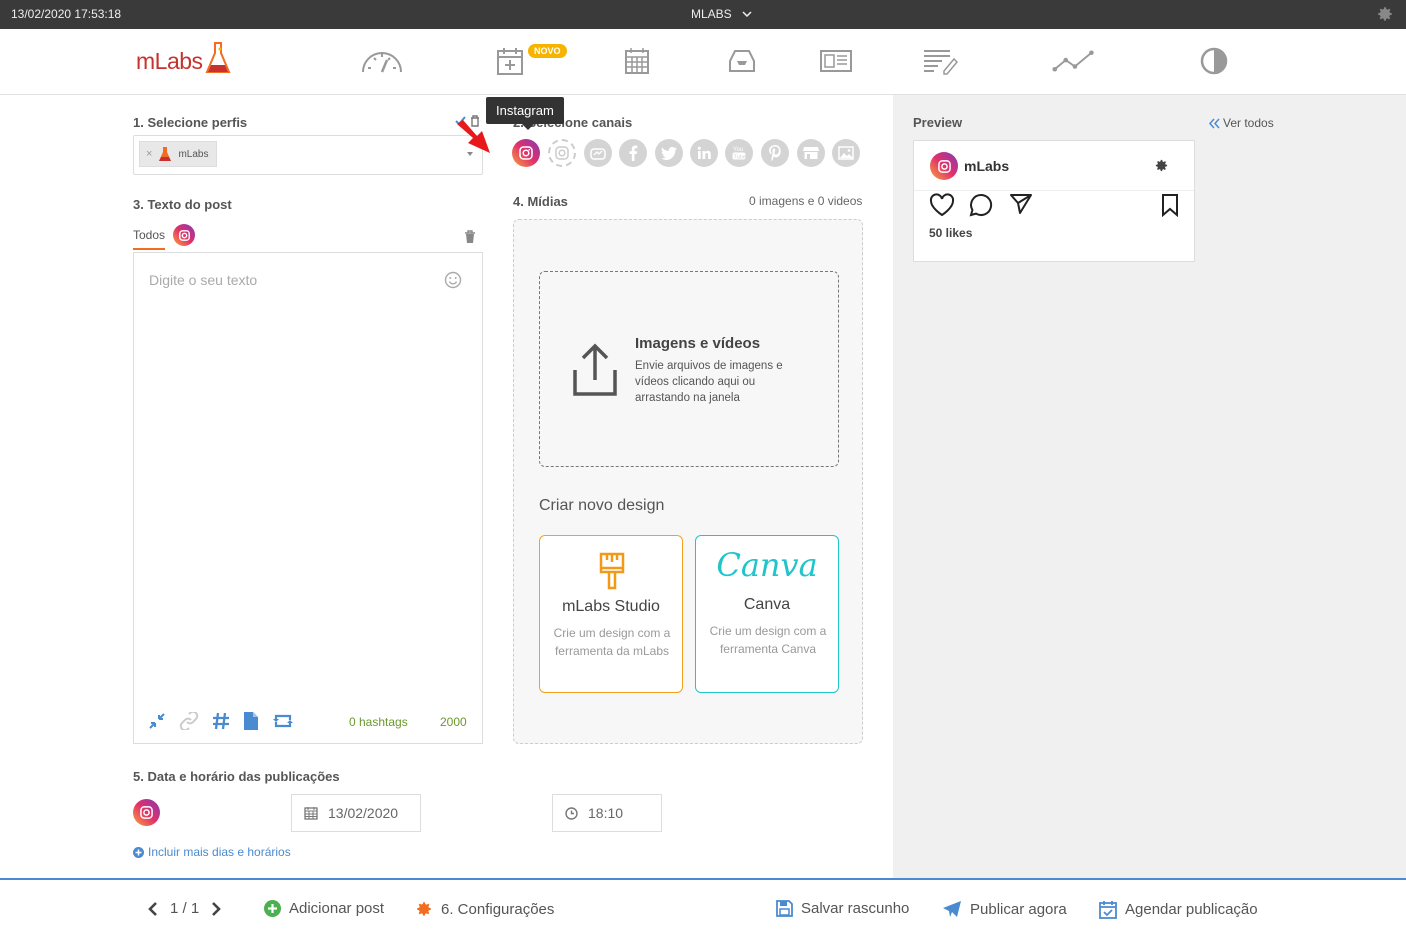  I want to click on bookmark-icon, so click(1170, 205).